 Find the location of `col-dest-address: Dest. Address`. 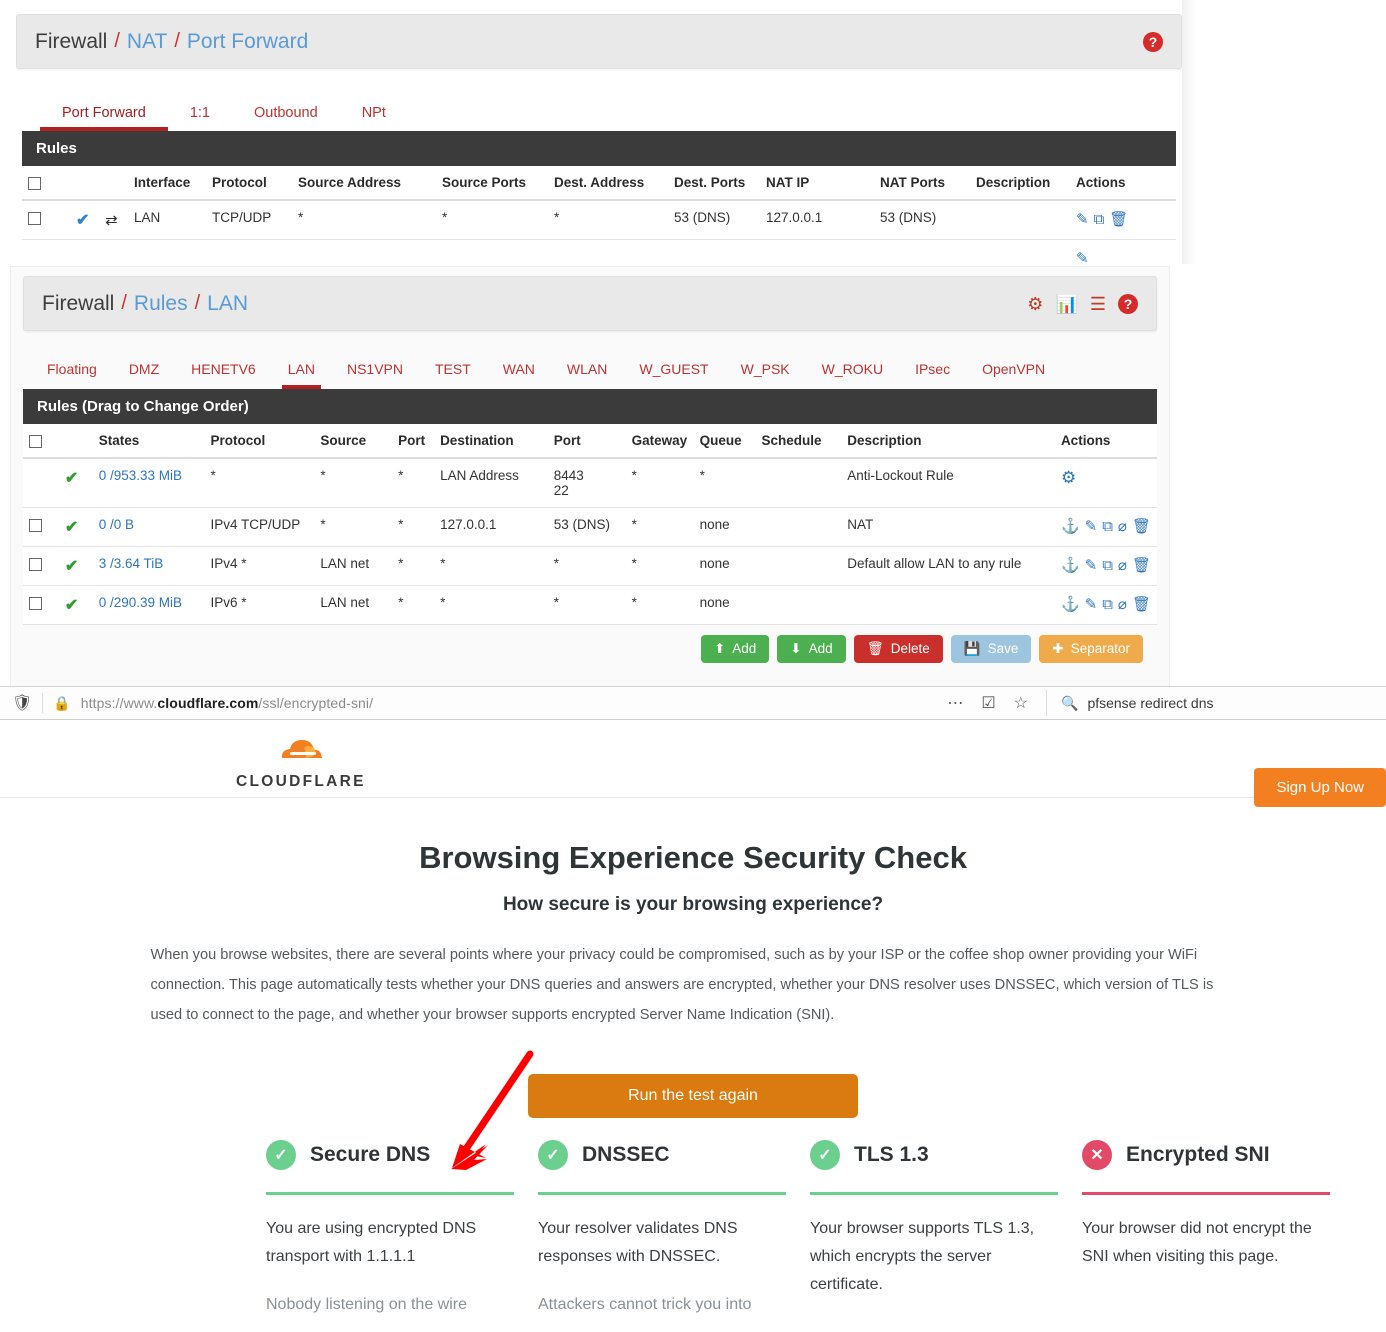

col-dest-address: Dest. Address is located at coordinates (608, 183).